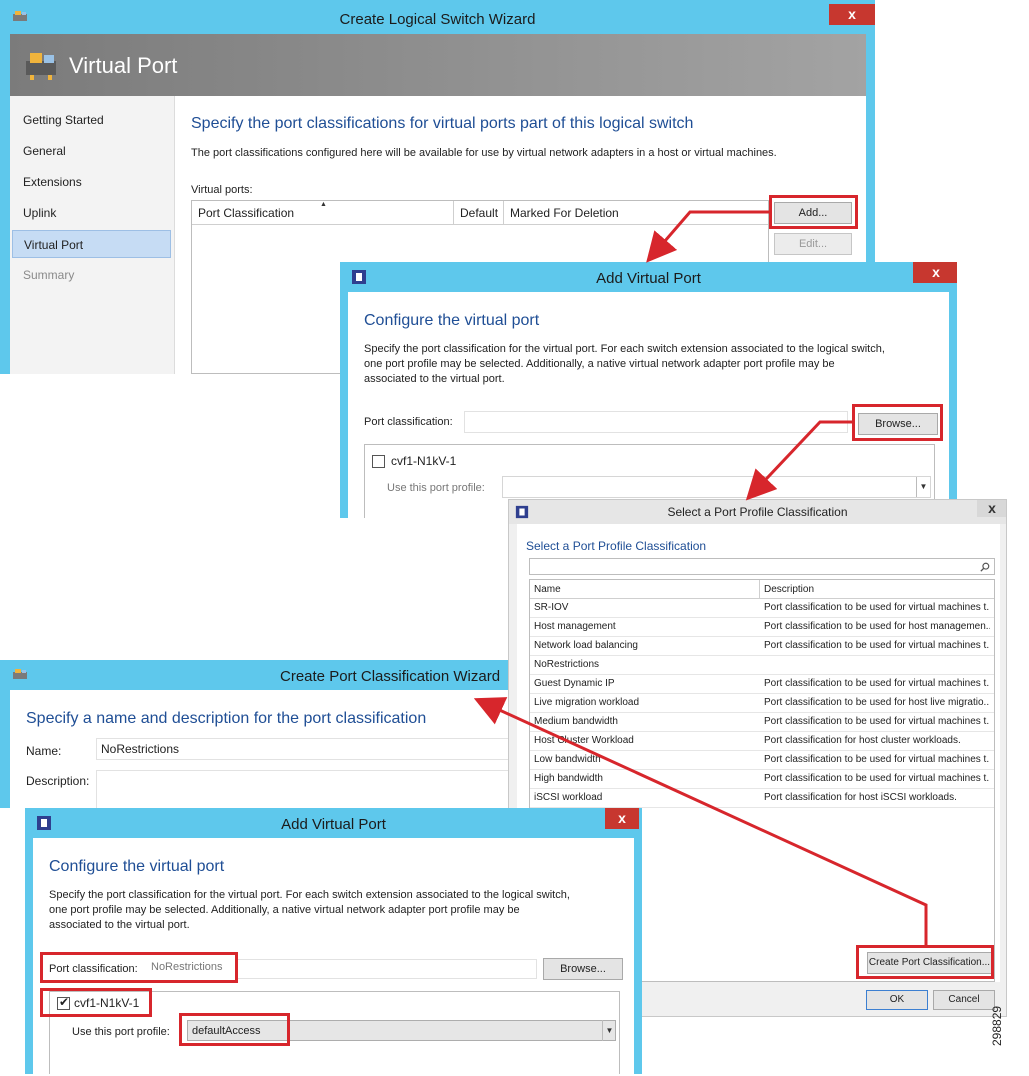 This screenshot has height=1076, width=1029. What do you see at coordinates (137, 866) in the screenshot?
I see `avp-bottom-heading: Configure the virtual port` at bounding box center [137, 866].